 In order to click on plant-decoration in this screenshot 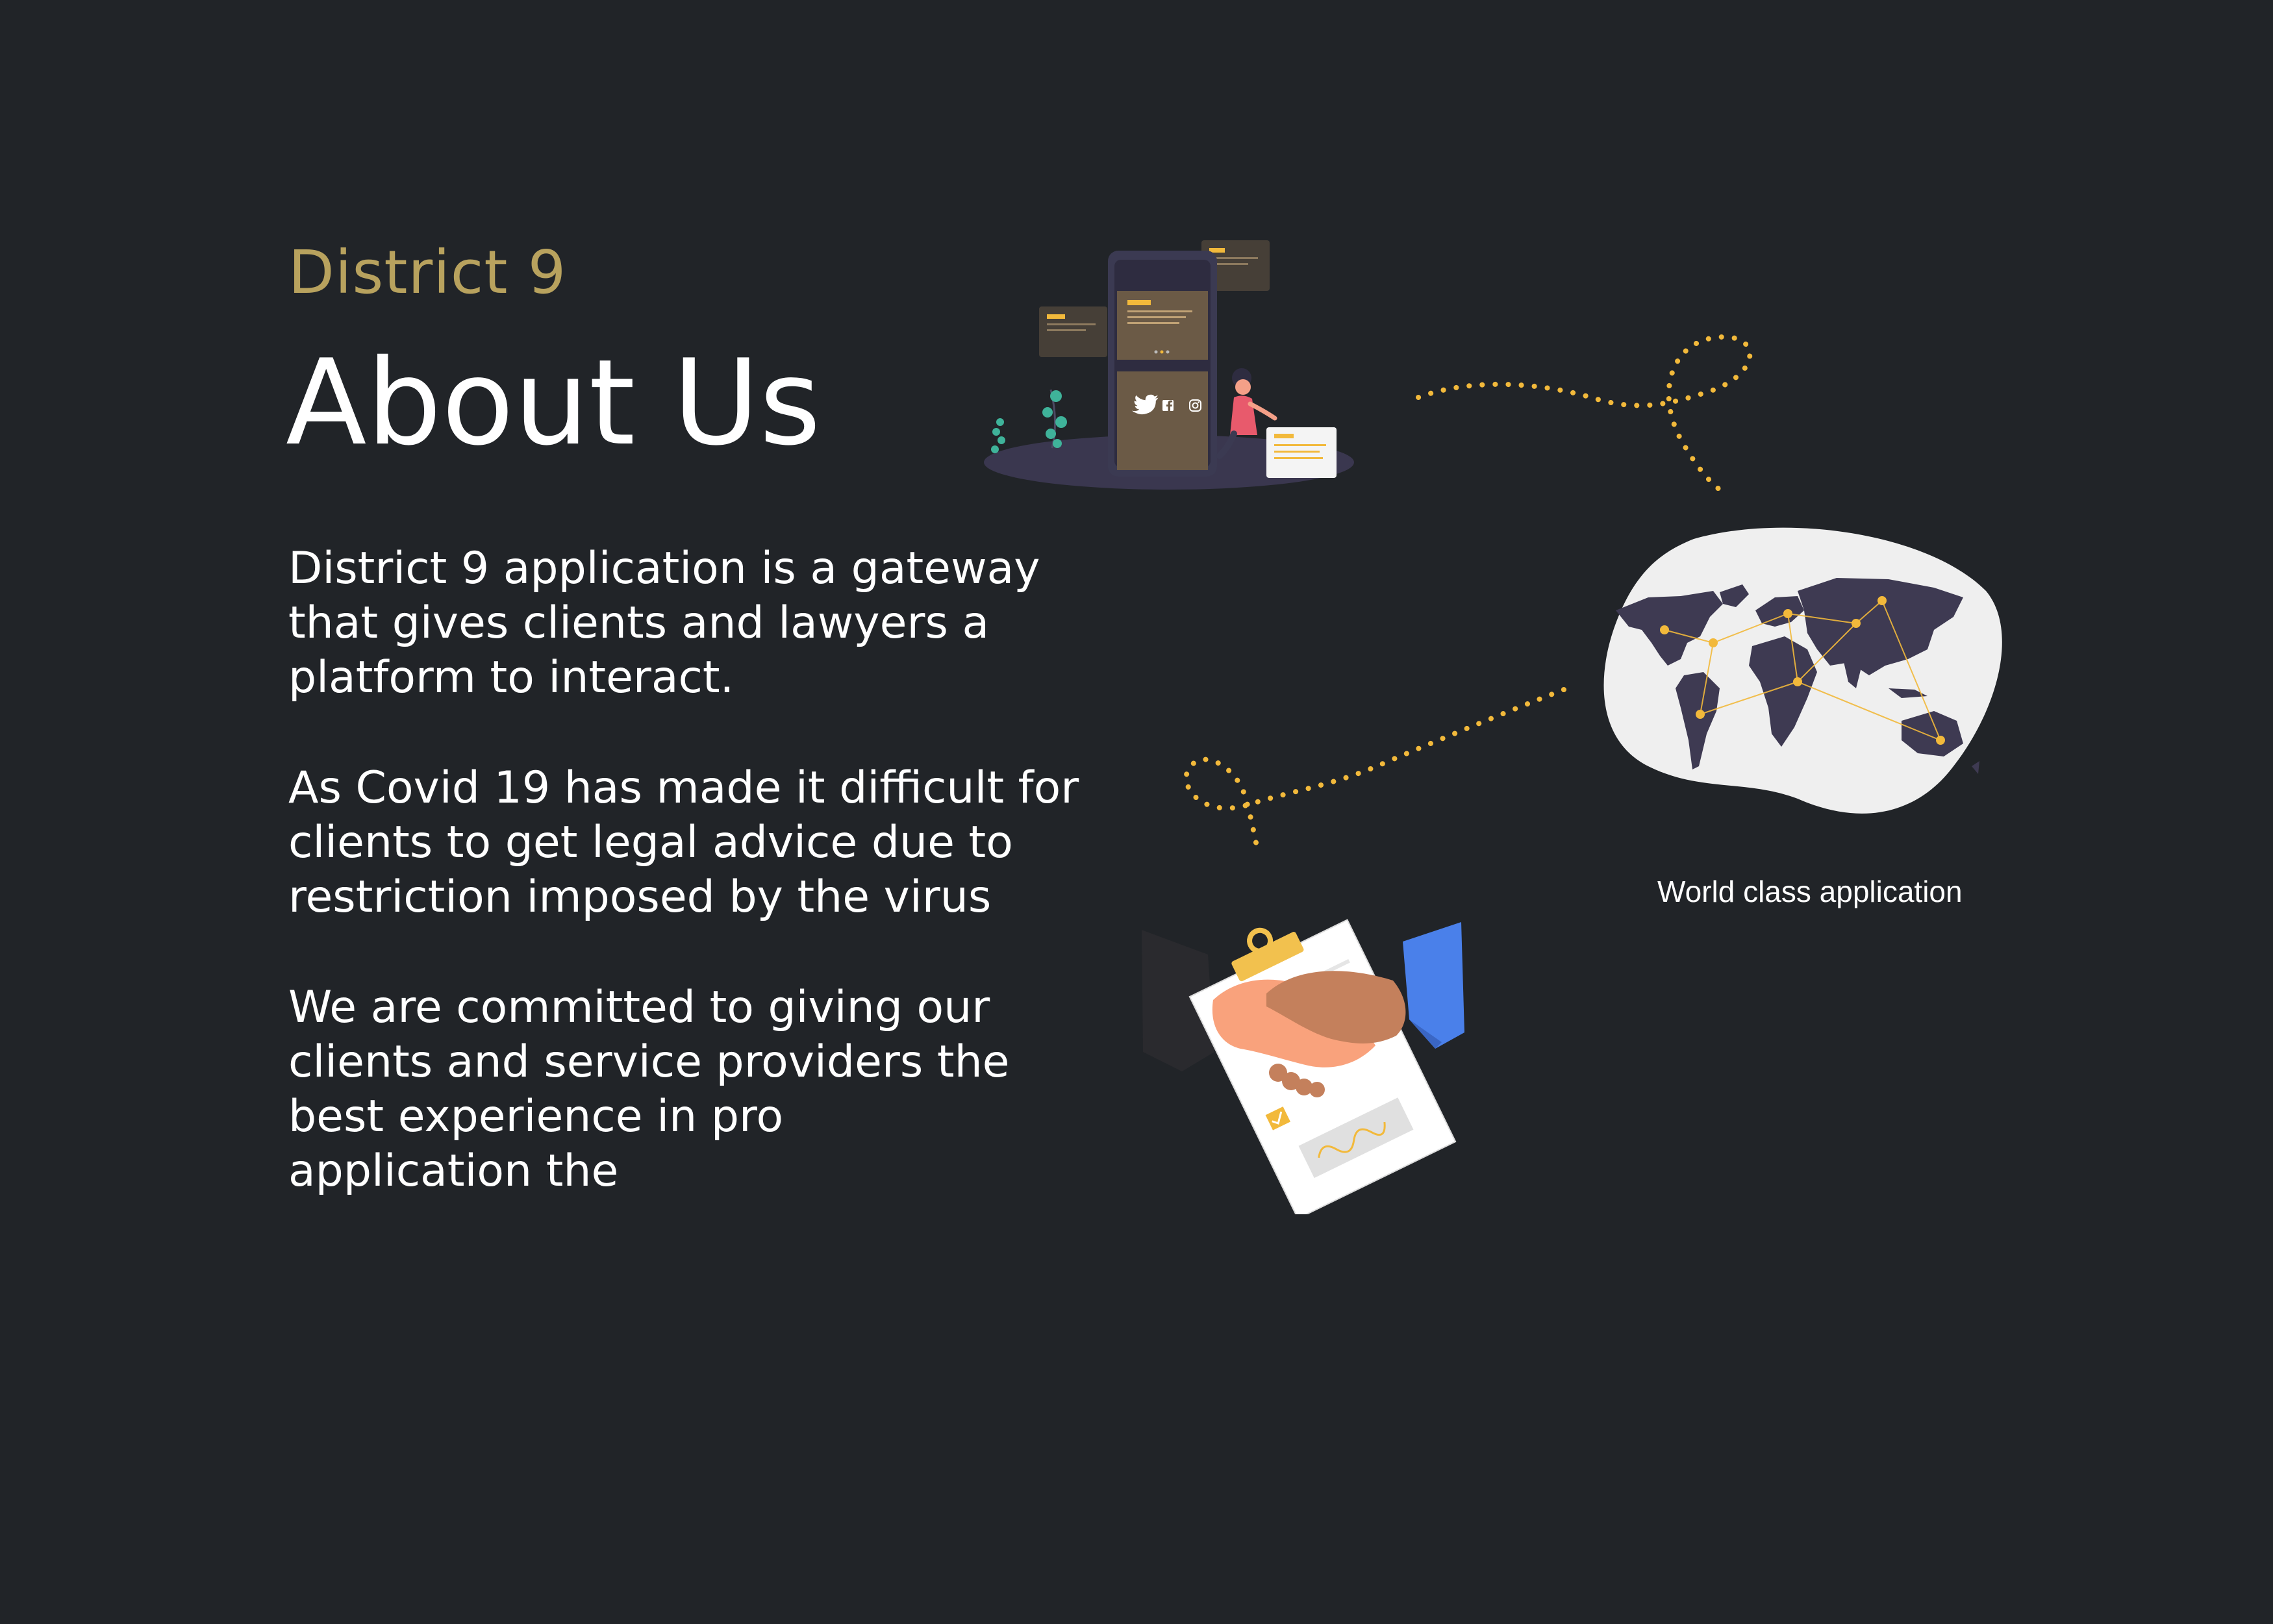, I will do `click(1029, 421)`.